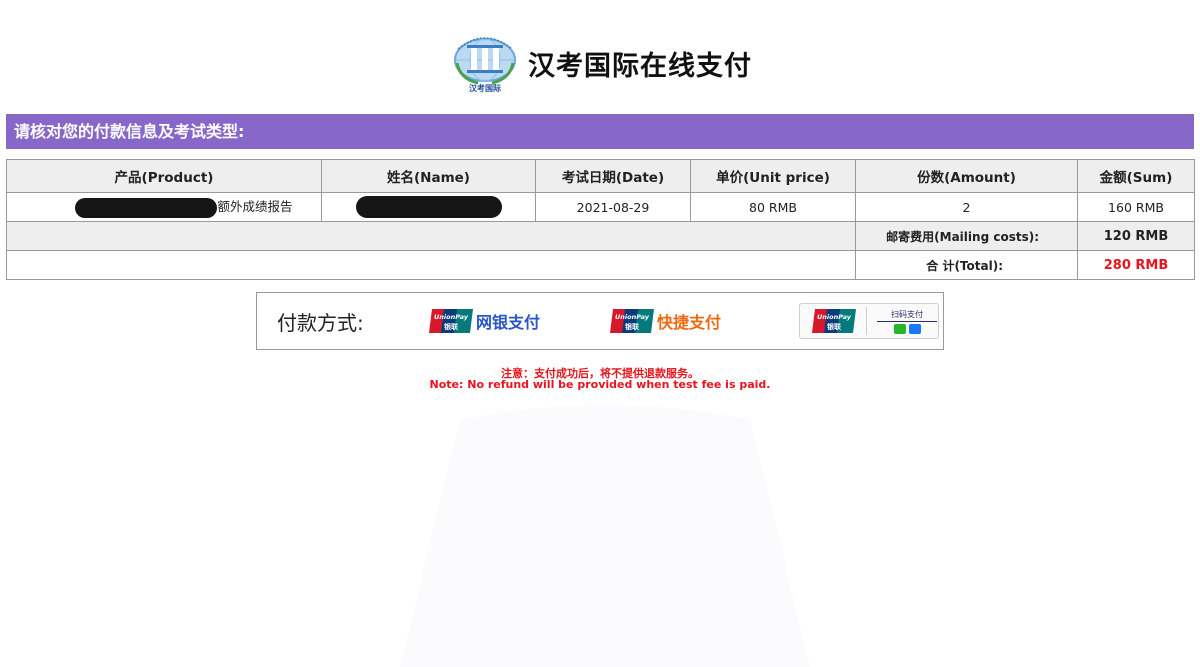 This screenshot has width=1200, height=667. I want to click on payment-method-label: 付款方式:, so click(320, 322).